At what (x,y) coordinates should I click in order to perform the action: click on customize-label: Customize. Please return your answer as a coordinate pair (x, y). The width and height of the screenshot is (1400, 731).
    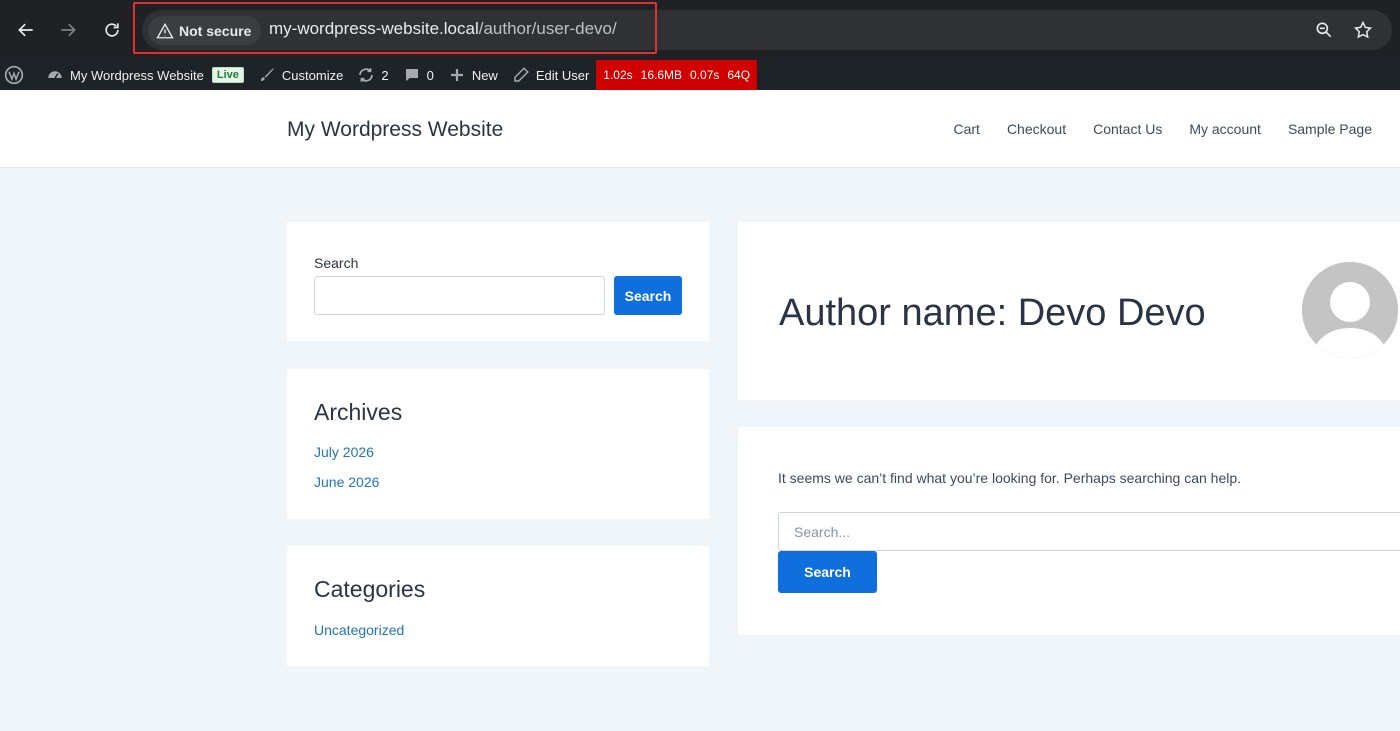
    Looking at the image, I should click on (312, 75).